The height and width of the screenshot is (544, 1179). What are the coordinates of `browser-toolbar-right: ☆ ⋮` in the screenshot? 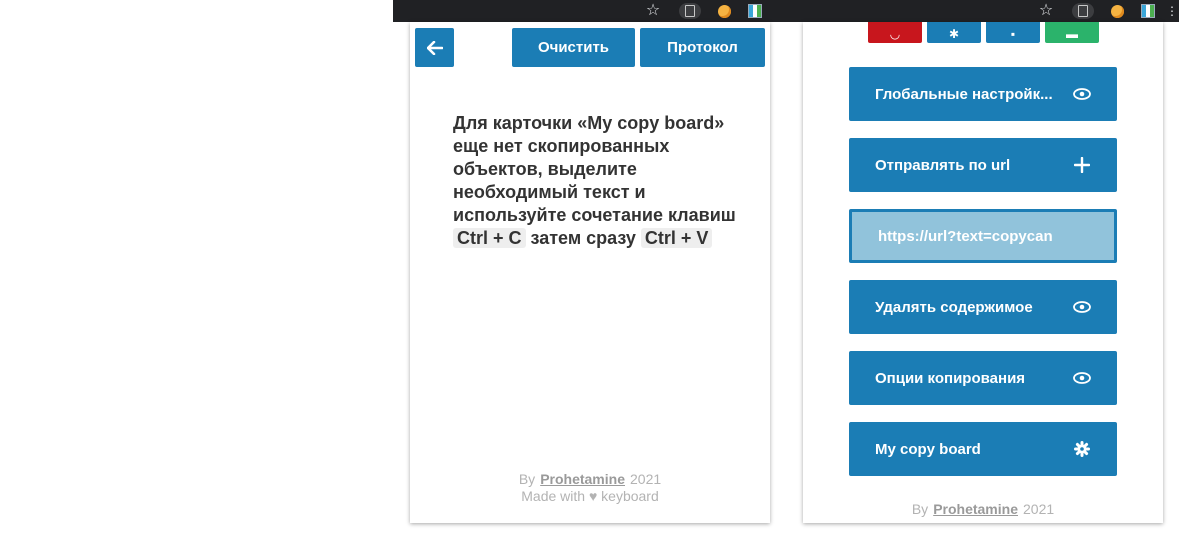 It's located at (982, 11).